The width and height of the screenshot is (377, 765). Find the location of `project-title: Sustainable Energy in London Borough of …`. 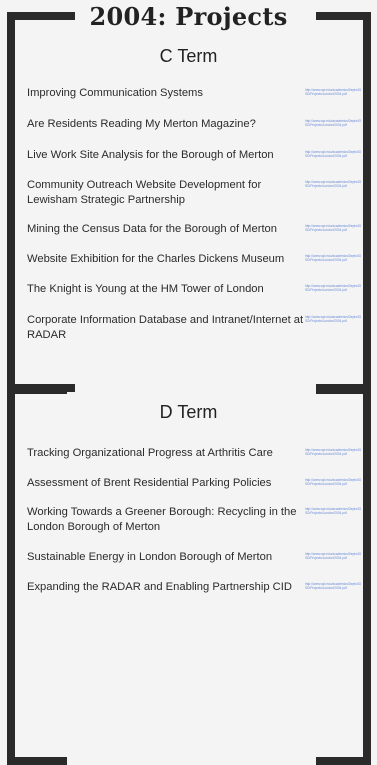

project-title: Sustainable Energy in London Borough of … is located at coordinates (150, 557).